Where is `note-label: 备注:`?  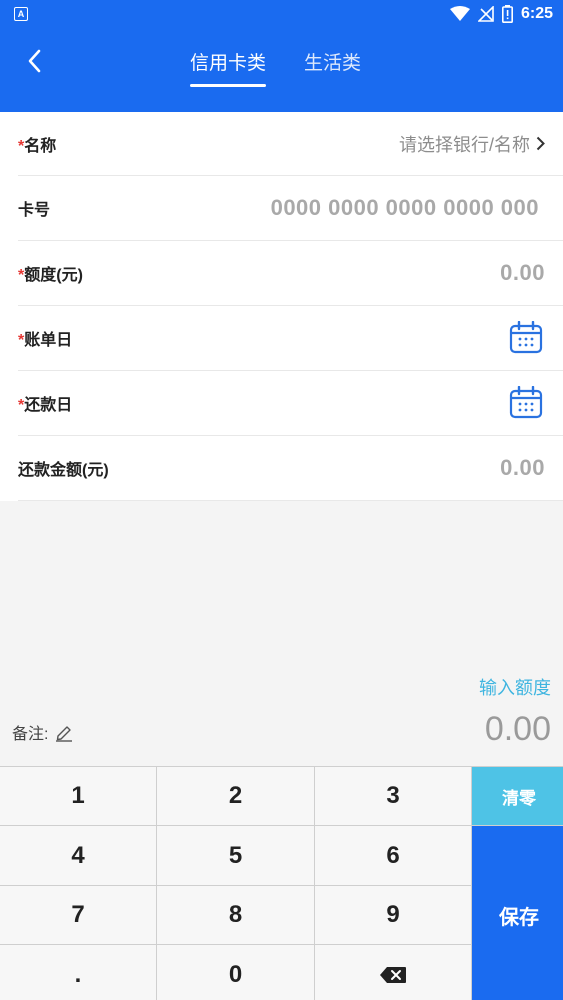
note-label: 备注: is located at coordinates (30, 734).